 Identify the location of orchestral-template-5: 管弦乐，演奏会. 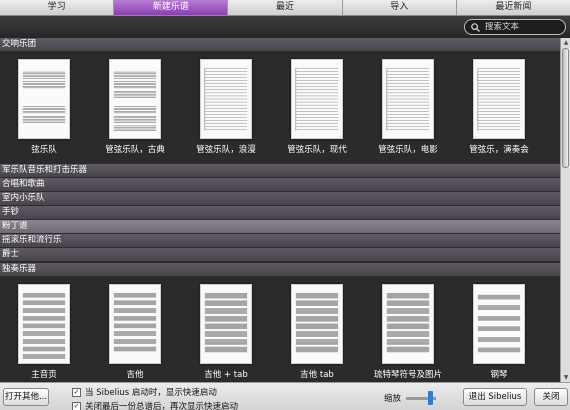
(499, 107).